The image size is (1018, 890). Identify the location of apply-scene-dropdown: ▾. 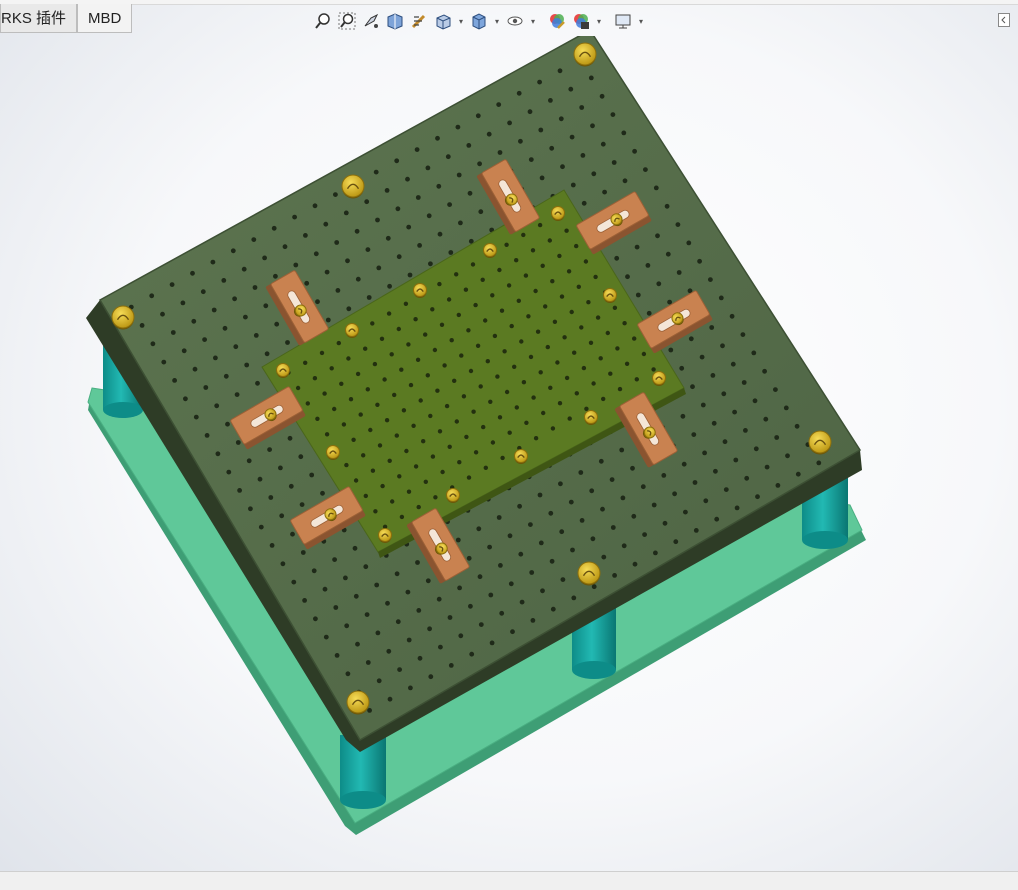
(599, 21).